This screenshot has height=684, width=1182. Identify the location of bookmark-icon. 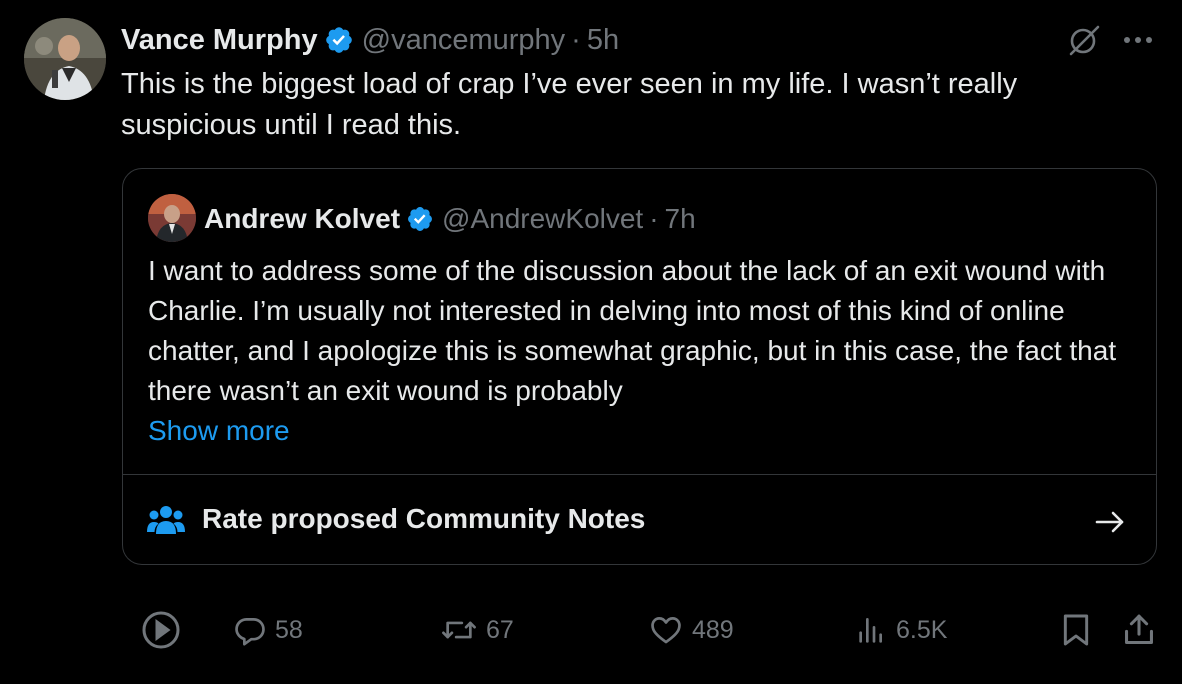
(1076, 630).